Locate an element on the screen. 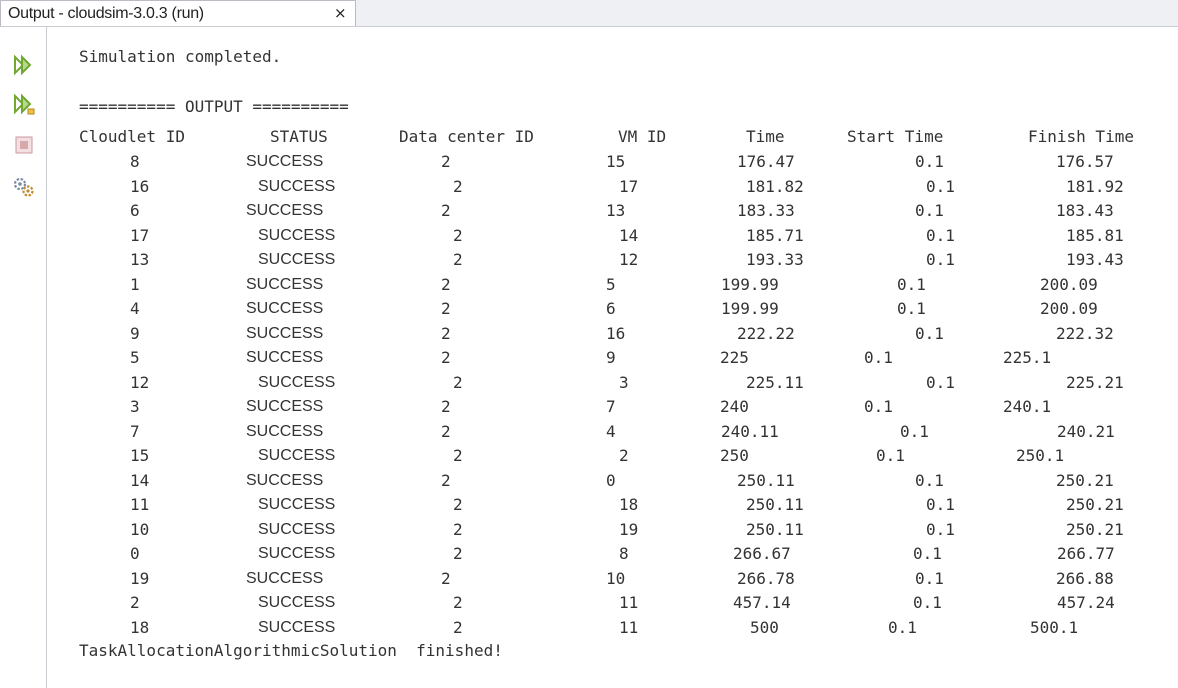 The image size is (1178, 688). cell-vm-id: 13 is located at coordinates (616, 210).